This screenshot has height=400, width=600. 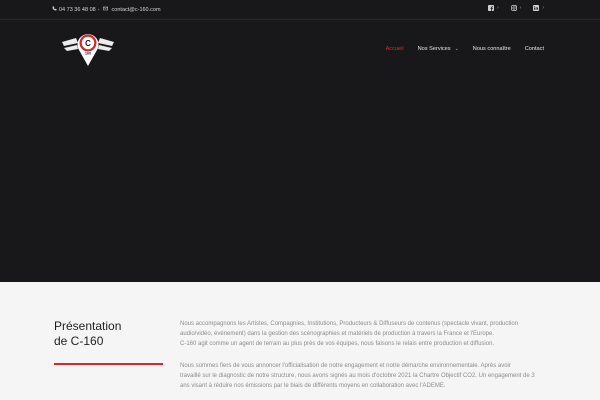 I want to click on mail-icon, so click(x=106, y=9).